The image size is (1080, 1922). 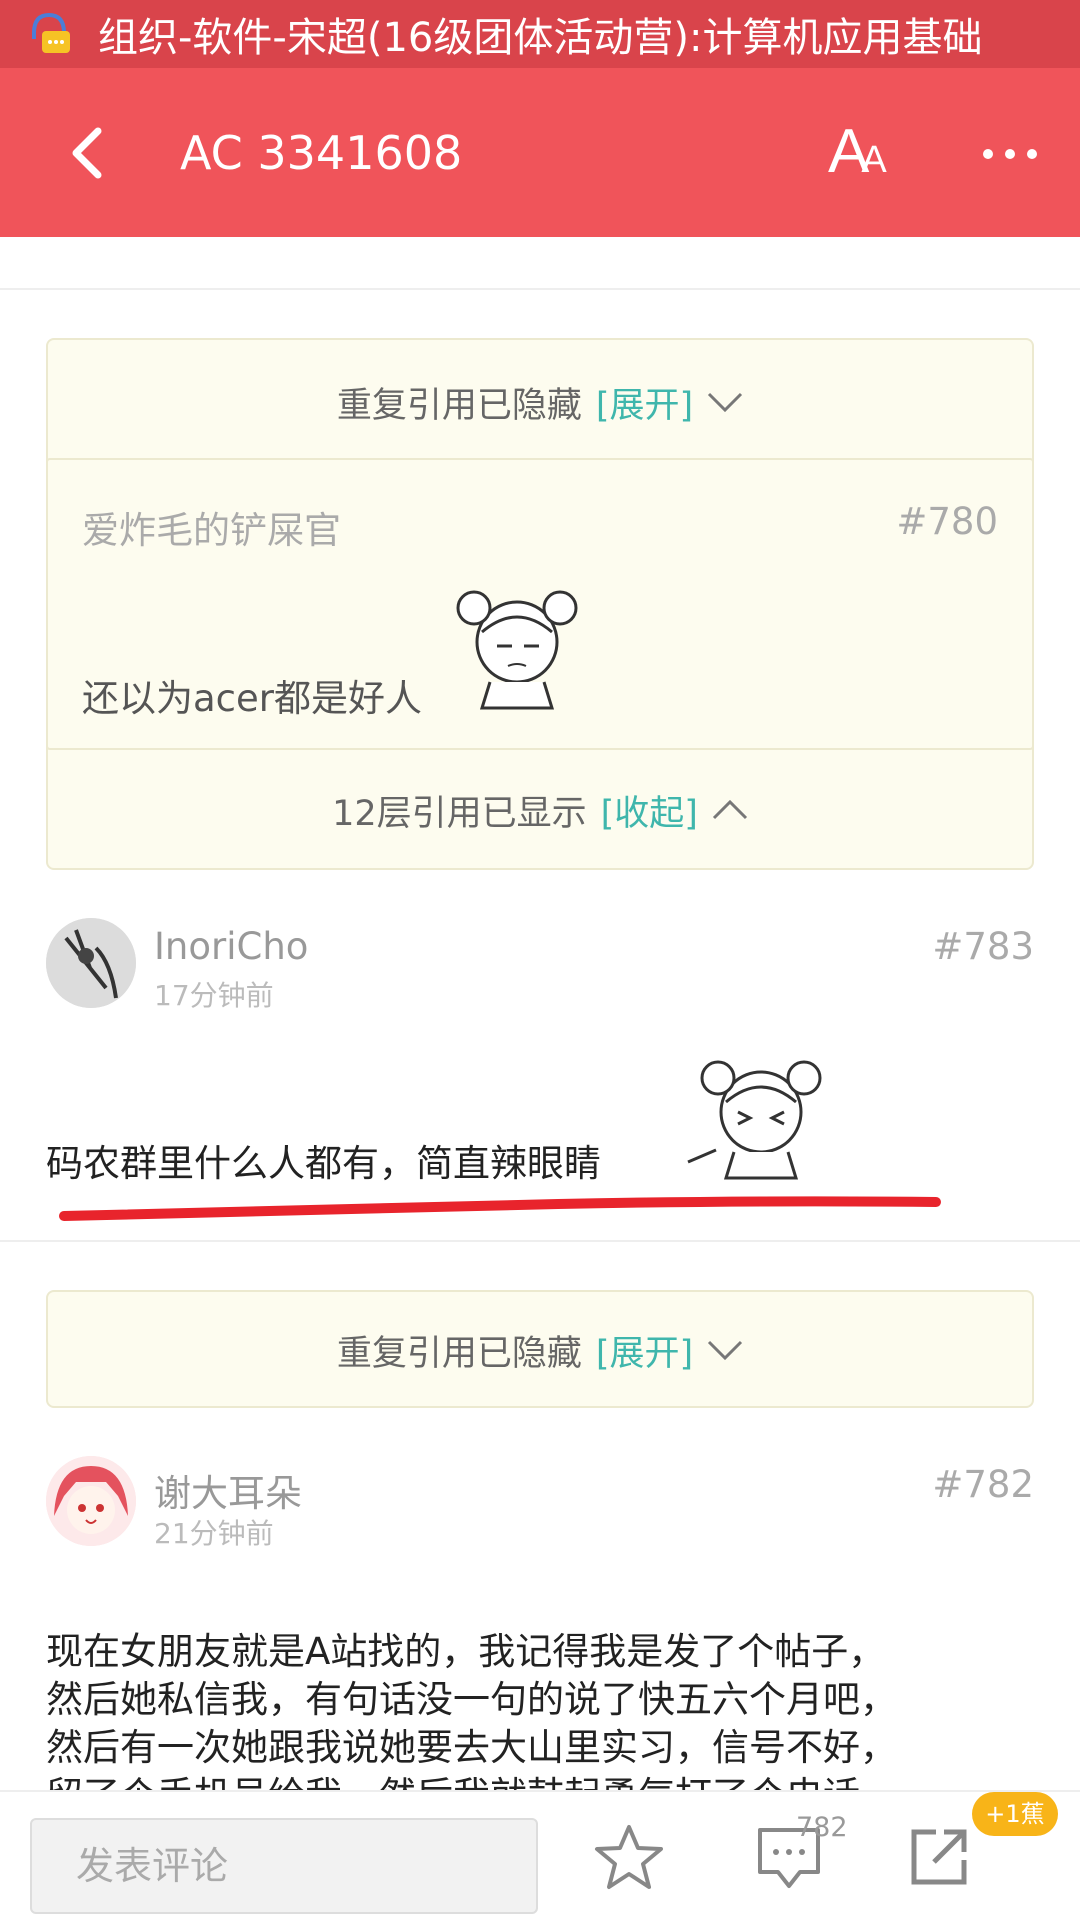 What do you see at coordinates (466, 1651) in the screenshot?
I see `comment-line: 现在女朋友就是A站找的，我记得我是发了个帖子，` at bounding box center [466, 1651].